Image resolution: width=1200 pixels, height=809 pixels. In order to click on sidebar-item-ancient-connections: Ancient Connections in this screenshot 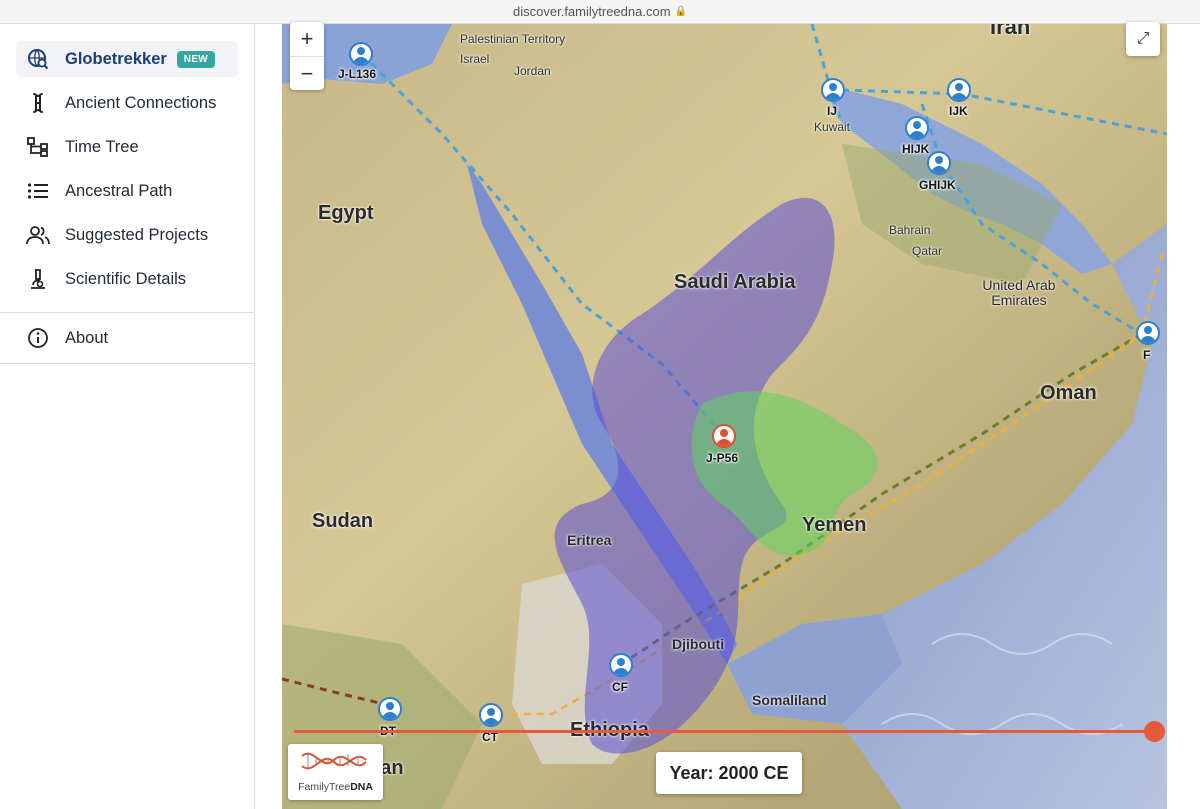, I will do `click(127, 103)`.